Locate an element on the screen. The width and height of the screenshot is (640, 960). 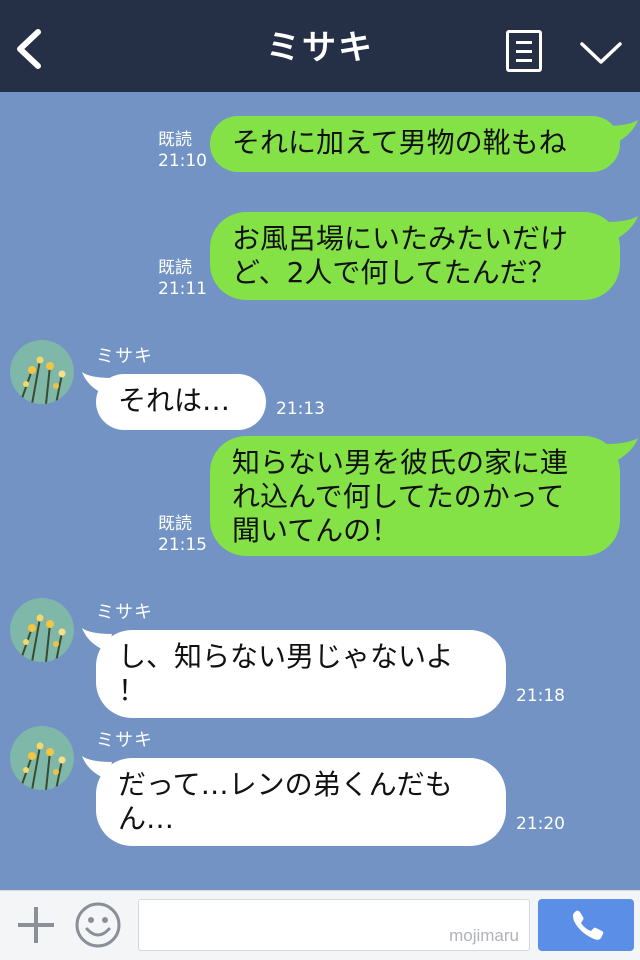
message-bubble-sent: 知らない男を彼氏の家に連 れ込んで何してたのかって 聞いてんの！ is located at coordinates (415, 496).